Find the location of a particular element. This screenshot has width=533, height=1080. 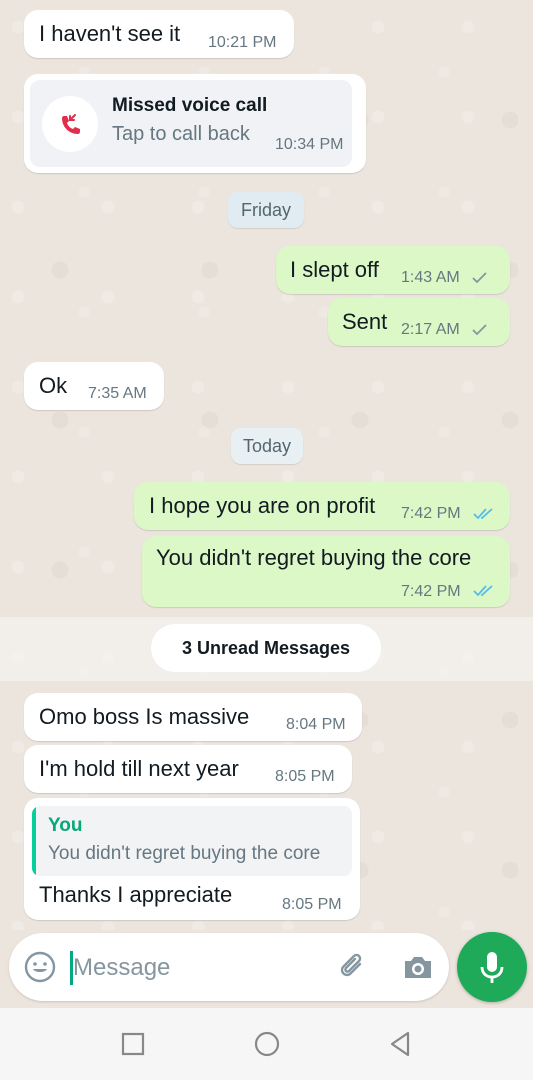

message-text: You didn't regret buying the core is located at coordinates (314, 557).